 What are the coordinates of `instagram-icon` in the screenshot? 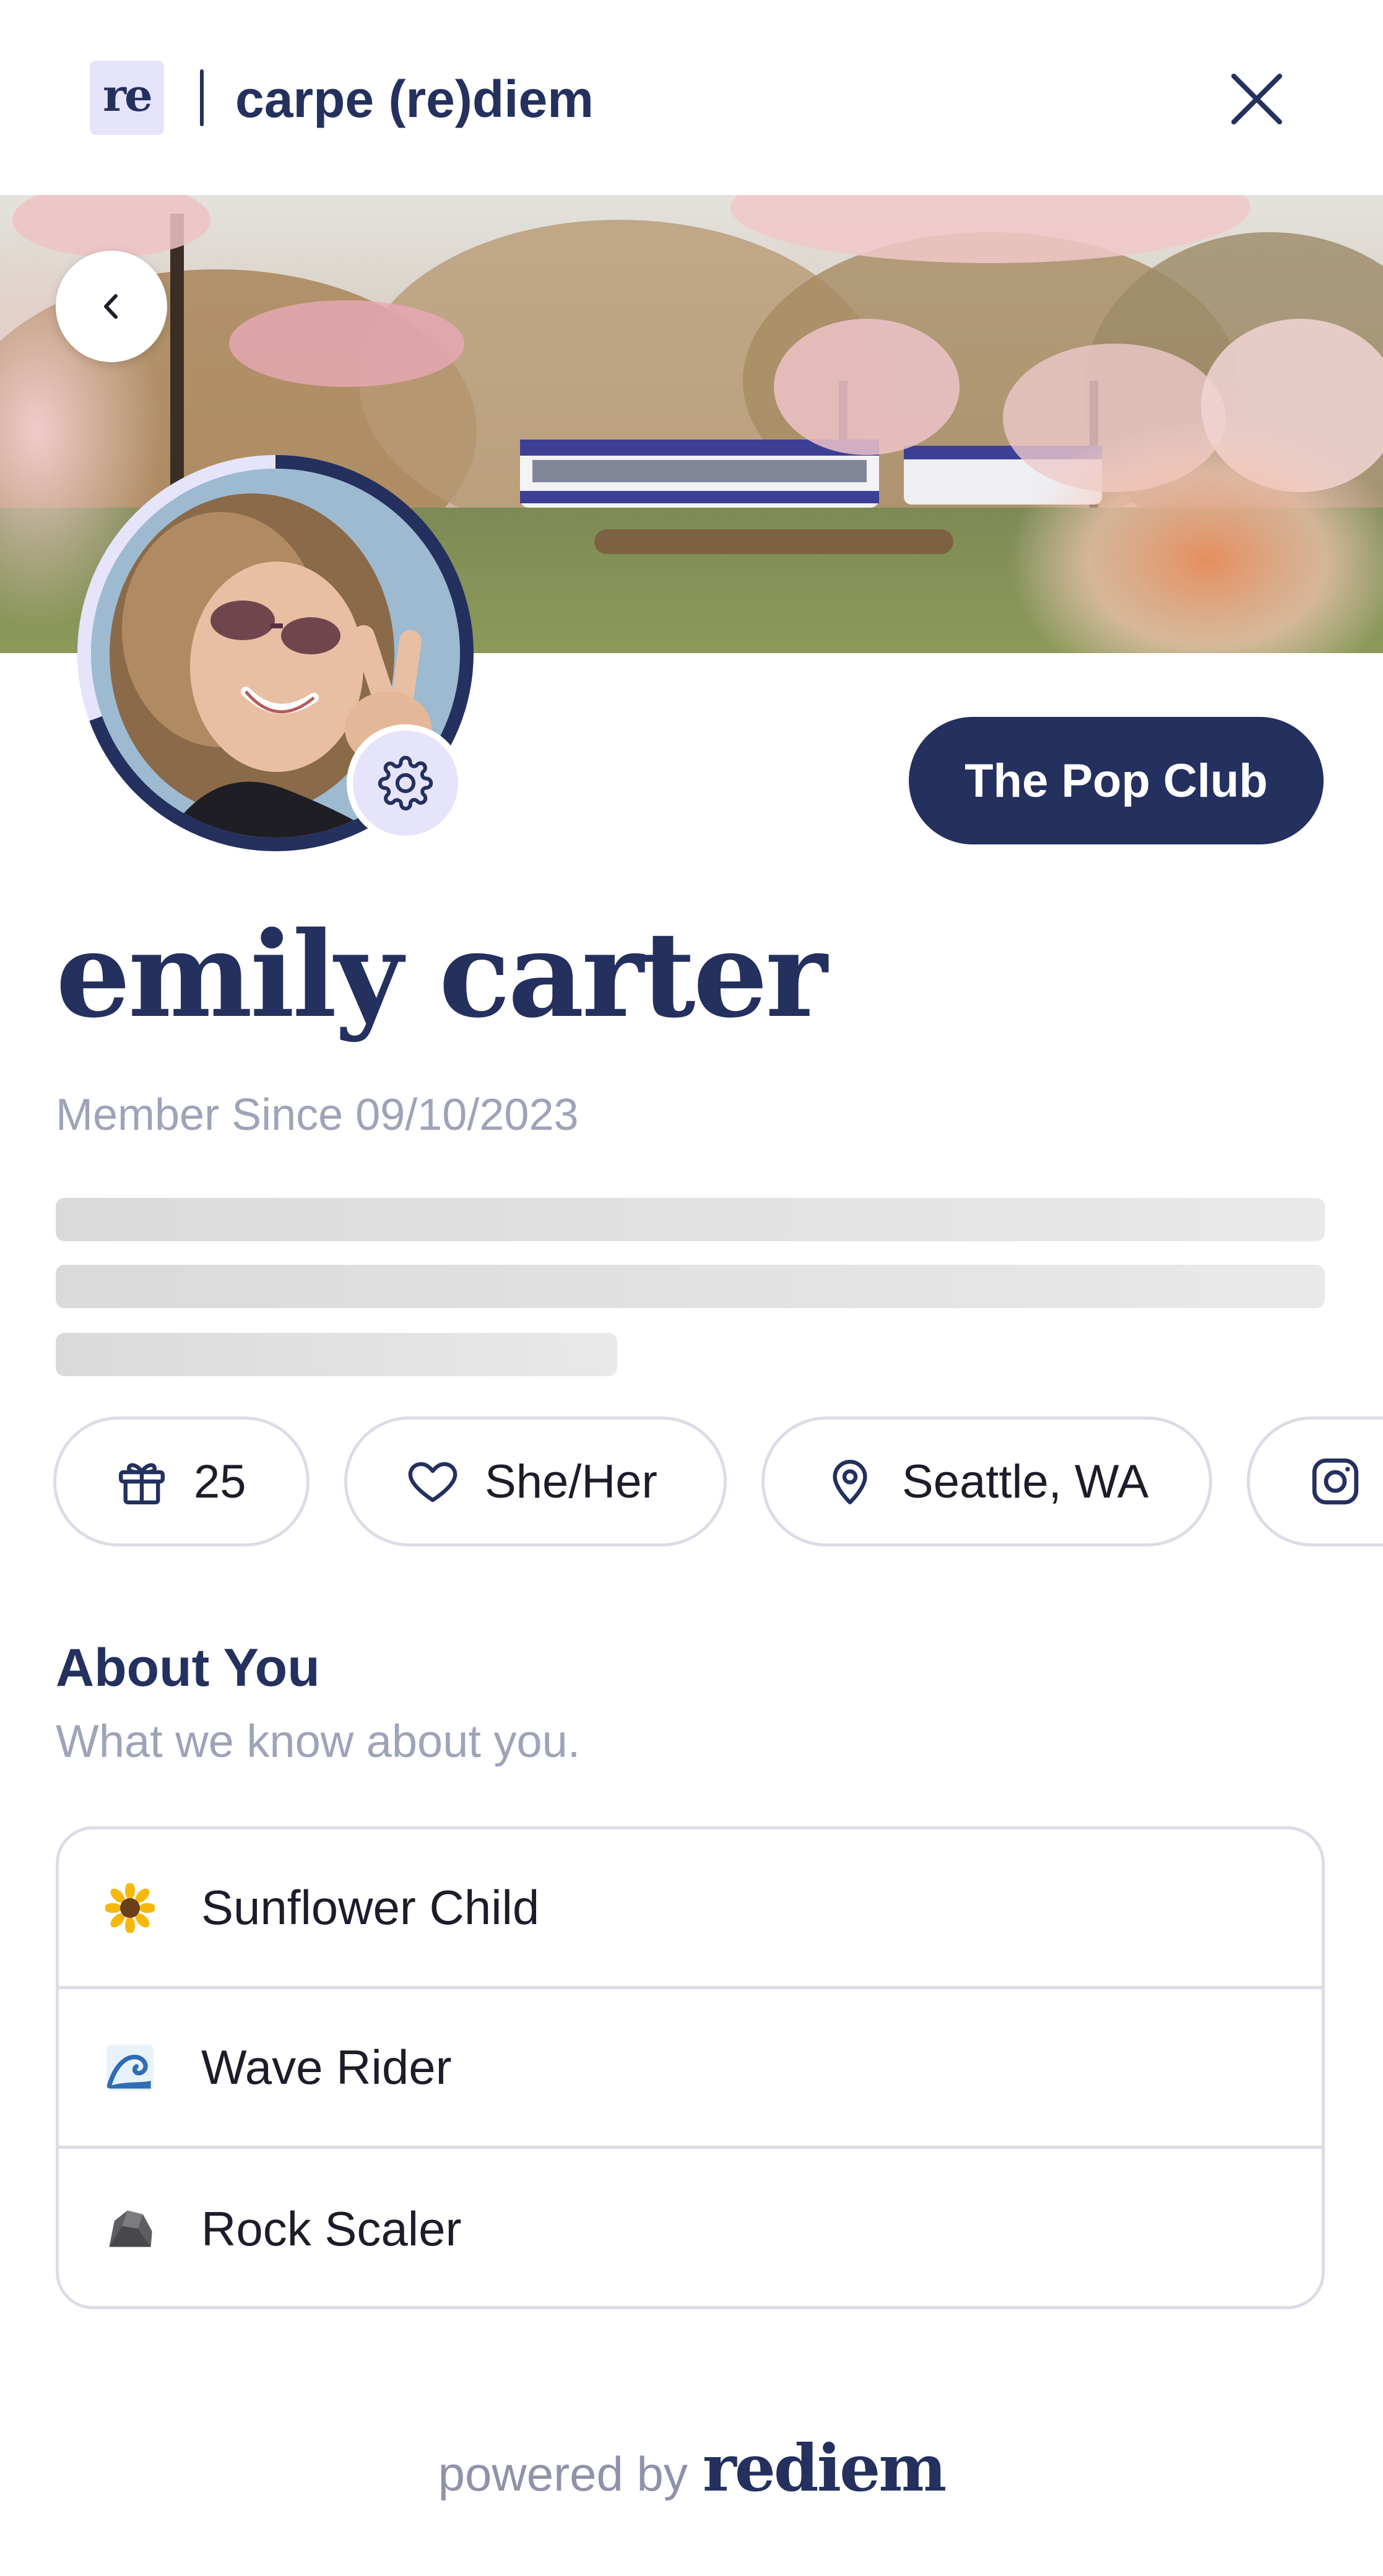 It's located at (1335, 1481).